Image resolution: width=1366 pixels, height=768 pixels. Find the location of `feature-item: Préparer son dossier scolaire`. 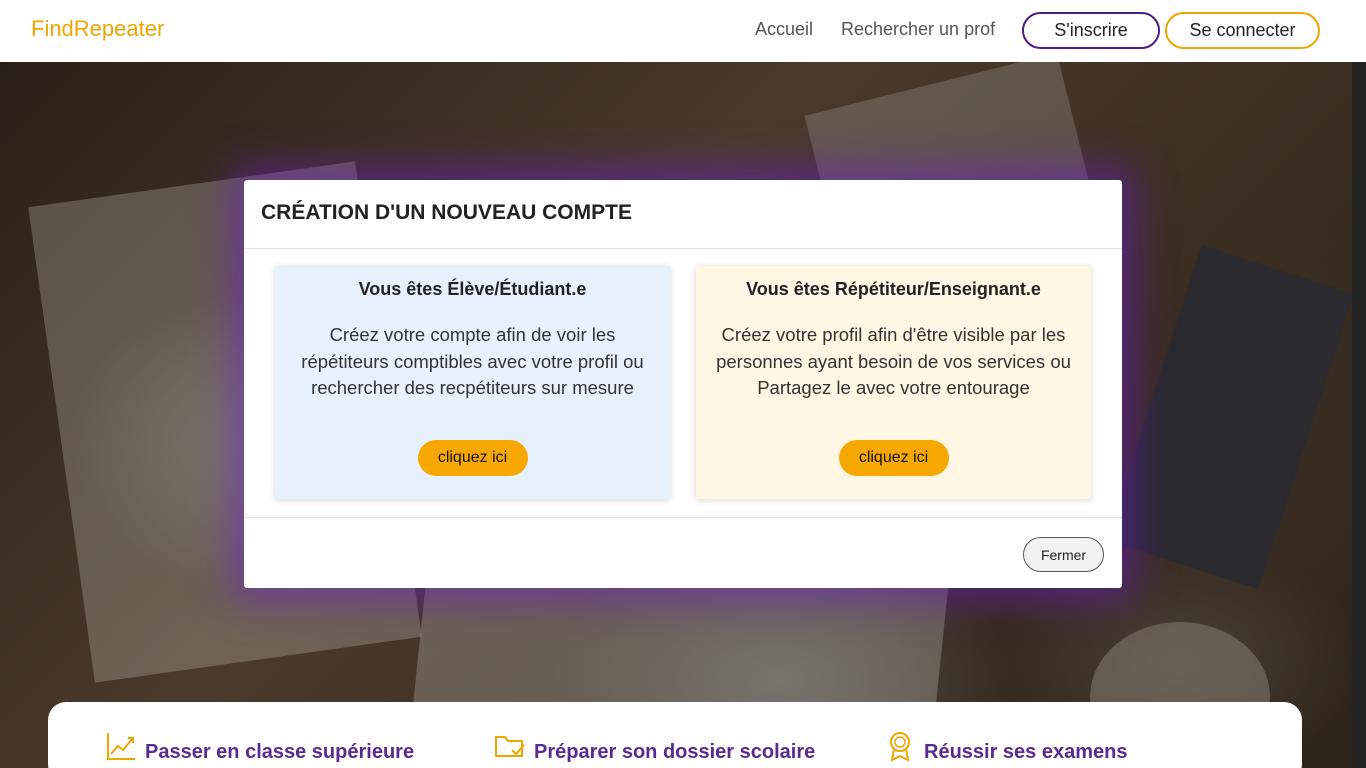

feature-item: Préparer son dossier scolaire is located at coordinates (655, 746).